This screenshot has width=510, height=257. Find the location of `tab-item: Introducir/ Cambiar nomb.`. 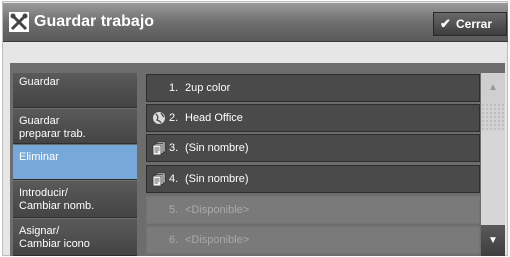

tab-item: Introducir/ Cambiar nomb. is located at coordinates (75, 199).